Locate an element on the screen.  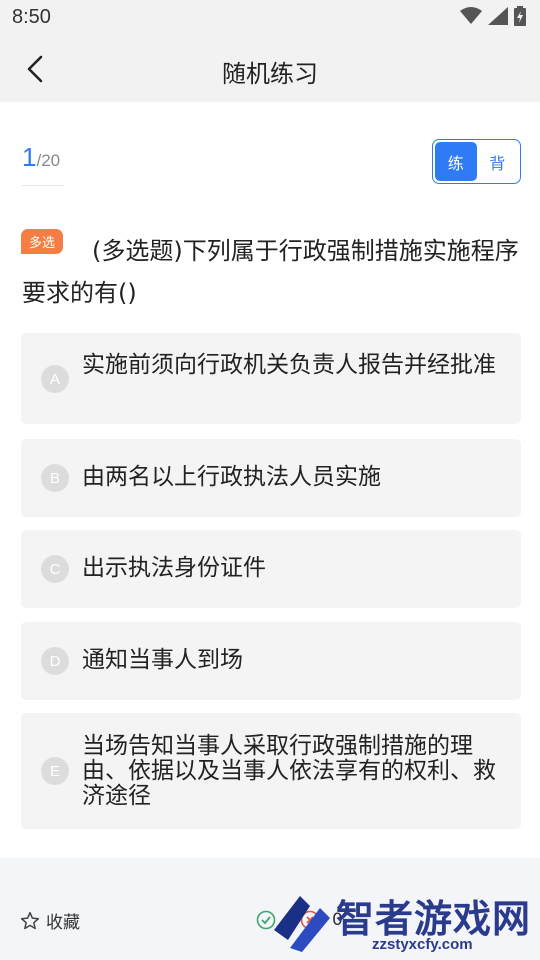
option-a: A 实施前须向行政机关负责人报告并经批准 is located at coordinates (271, 378).